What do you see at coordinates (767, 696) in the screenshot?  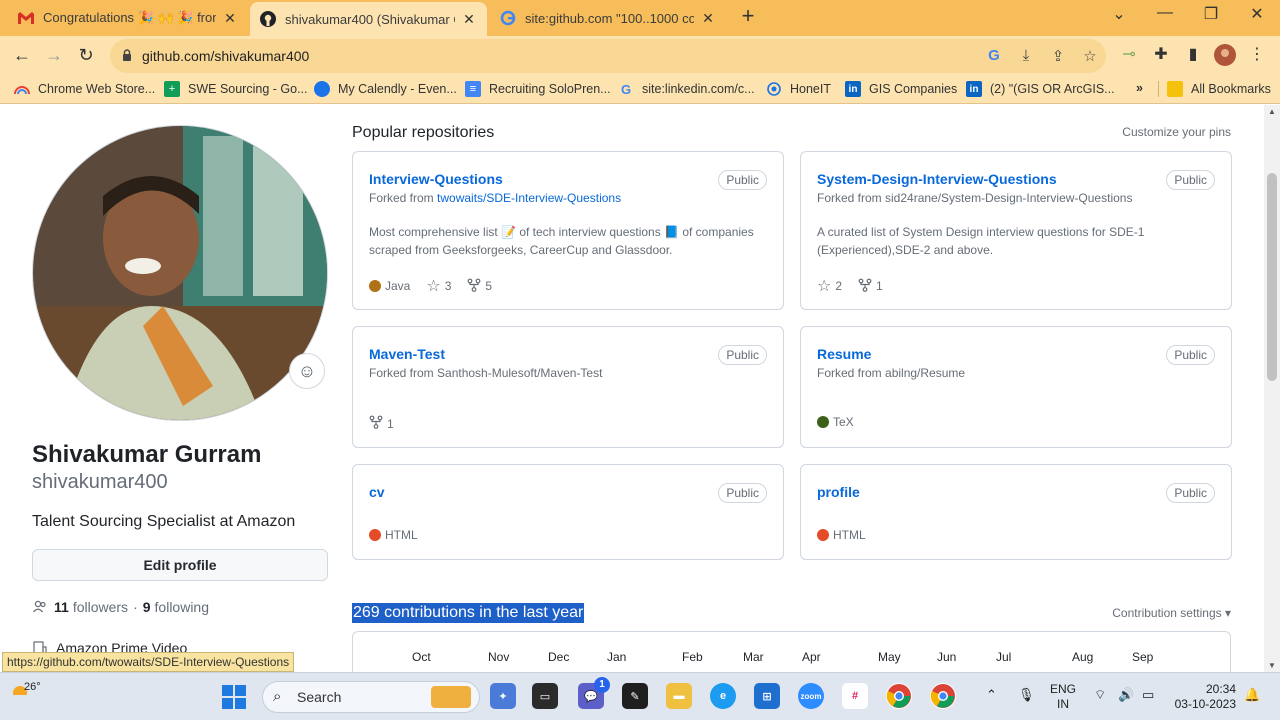 I see `microsoft-store-icon: ⊞` at bounding box center [767, 696].